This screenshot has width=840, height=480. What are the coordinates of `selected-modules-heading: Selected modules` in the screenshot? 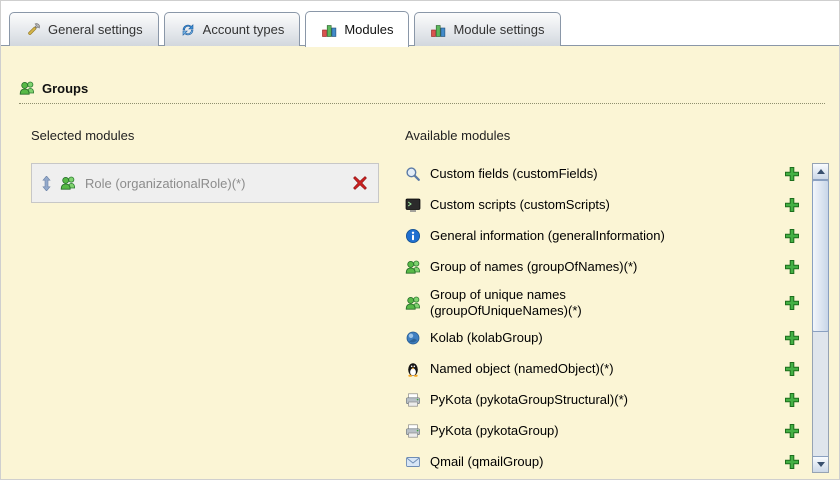 It's located at (83, 135).